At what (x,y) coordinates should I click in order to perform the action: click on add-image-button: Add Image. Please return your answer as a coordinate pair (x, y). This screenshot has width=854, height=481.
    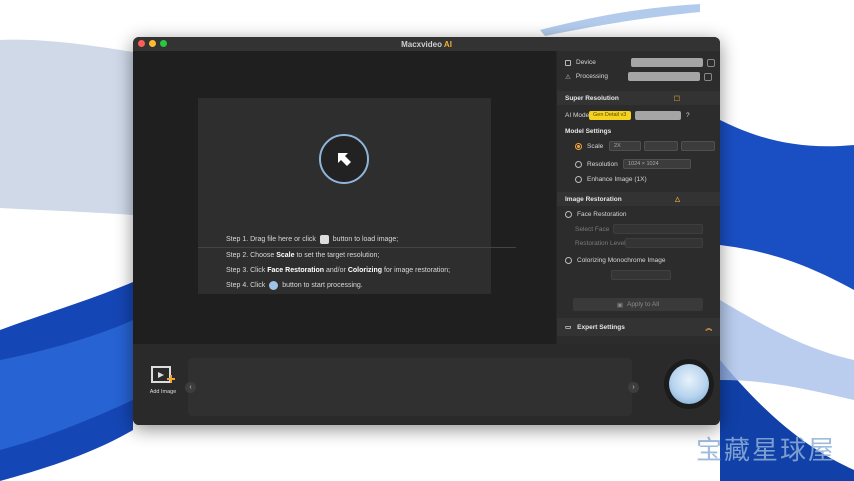
    Looking at the image, I should click on (163, 385).